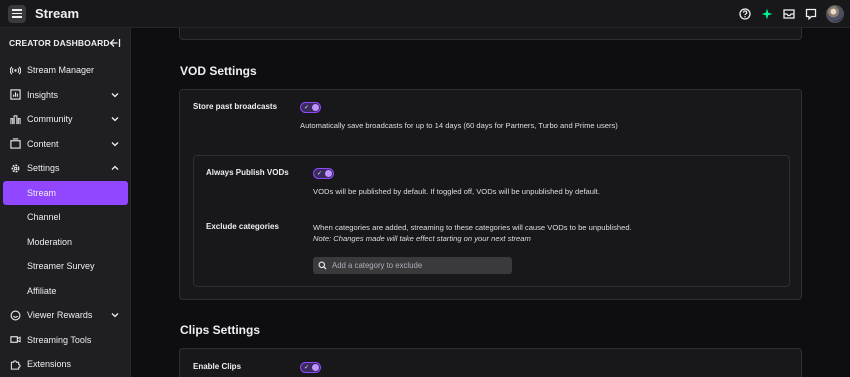 The height and width of the screenshot is (377, 850). What do you see at coordinates (15, 168) in the screenshot?
I see `gear-icon` at bounding box center [15, 168].